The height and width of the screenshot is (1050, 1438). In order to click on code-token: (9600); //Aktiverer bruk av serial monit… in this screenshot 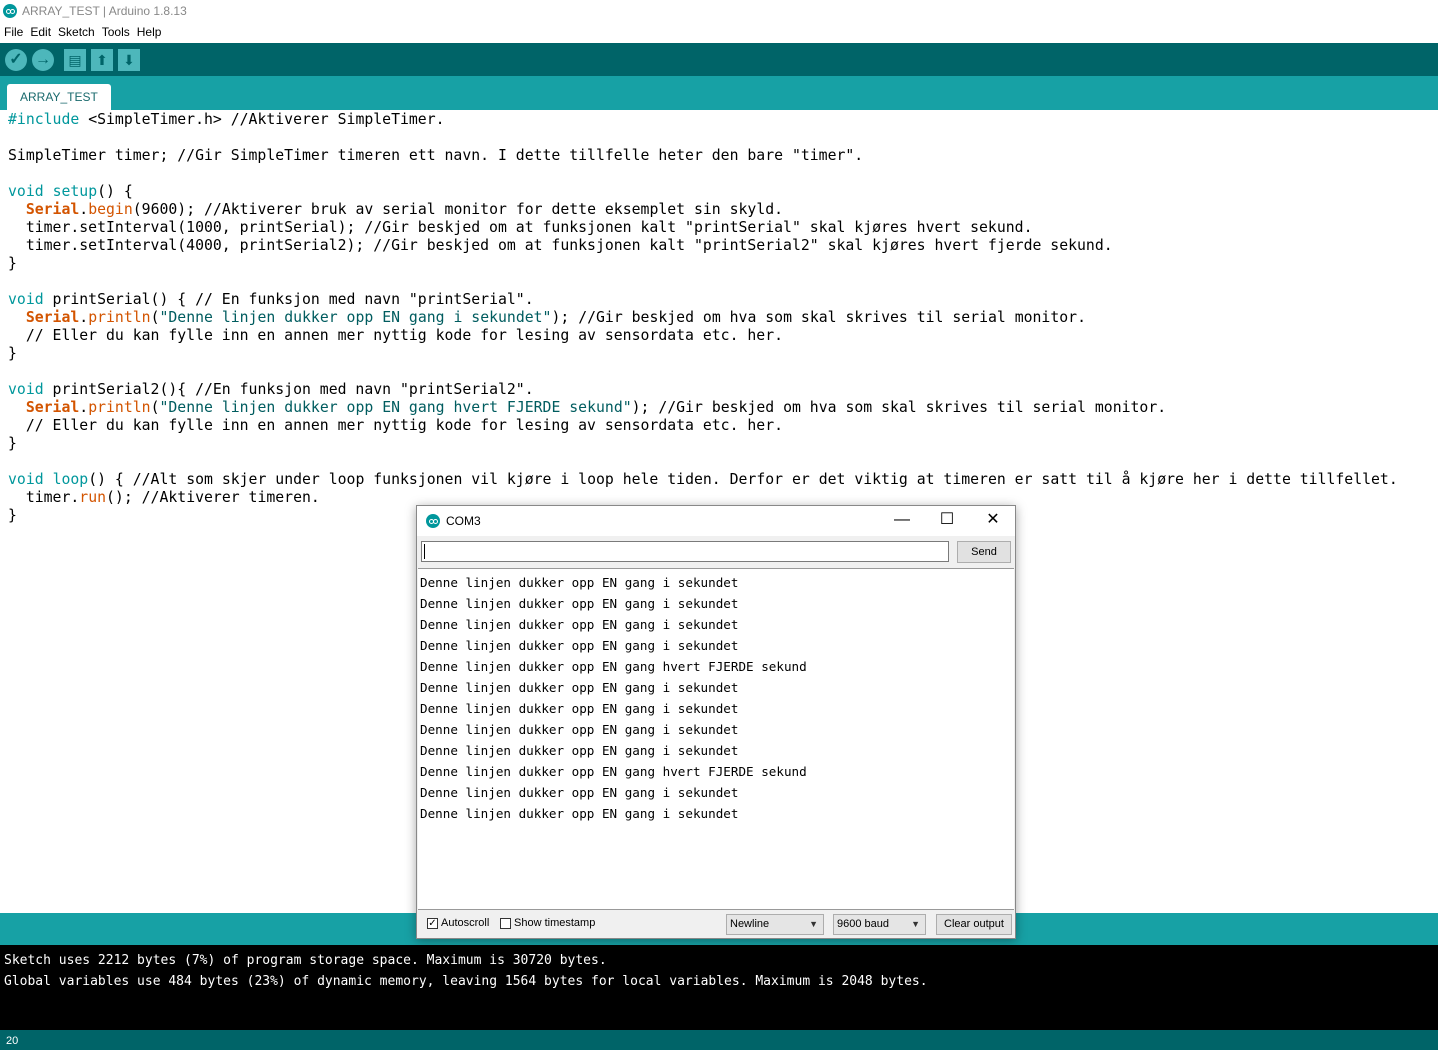, I will do `click(458, 209)`.